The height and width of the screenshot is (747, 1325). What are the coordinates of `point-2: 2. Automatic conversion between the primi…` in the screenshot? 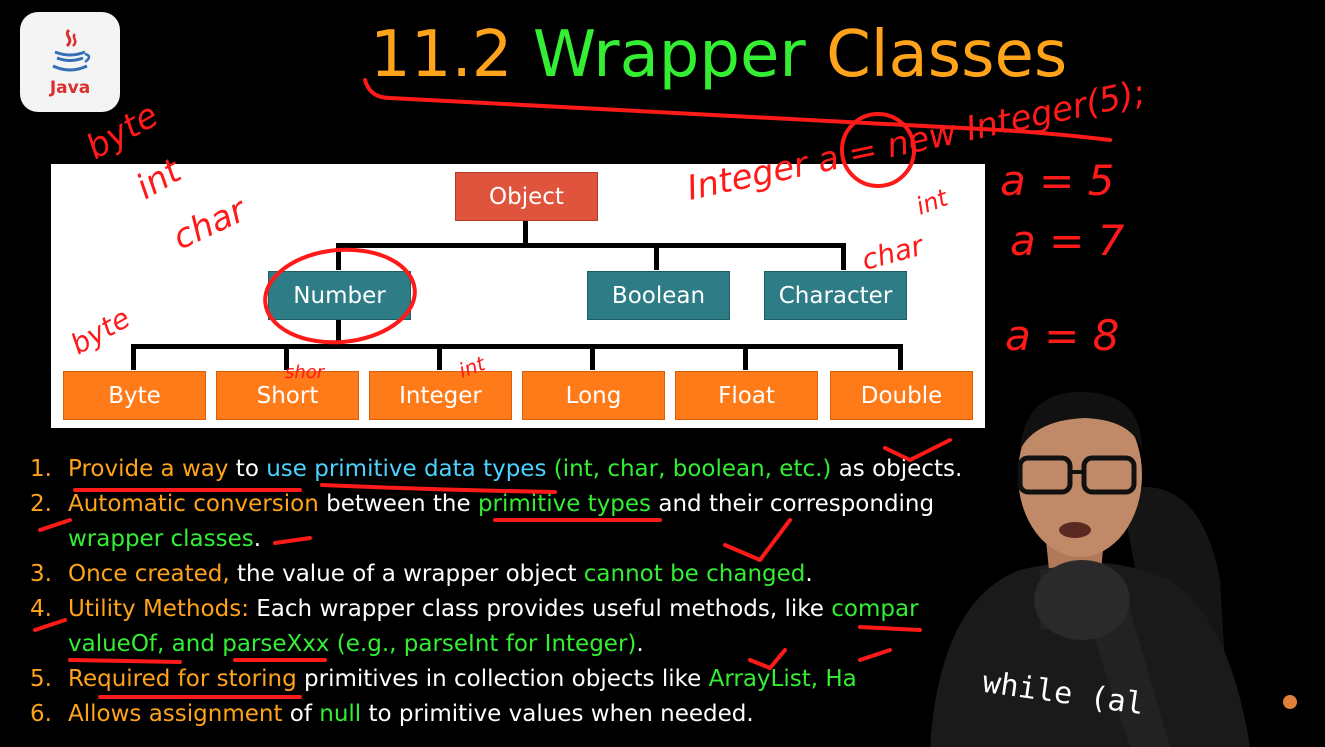 It's located at (482, 504).